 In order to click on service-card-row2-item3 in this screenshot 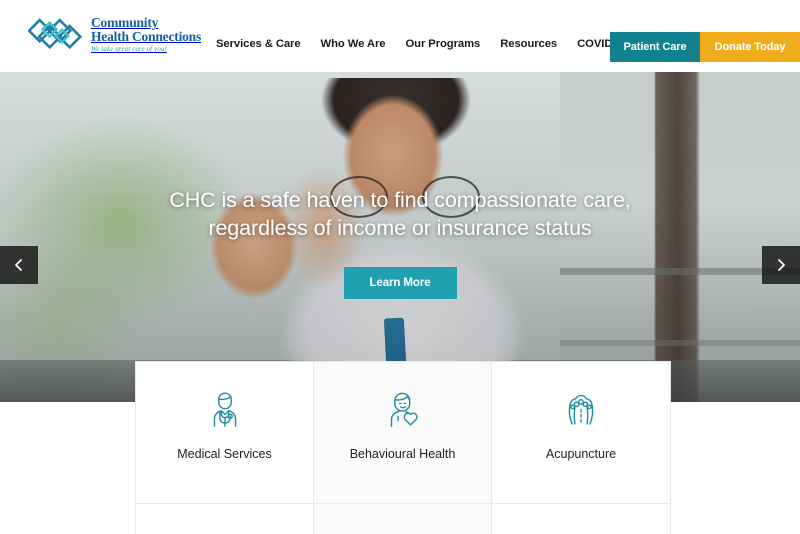, I will do `click(581, 519)`.